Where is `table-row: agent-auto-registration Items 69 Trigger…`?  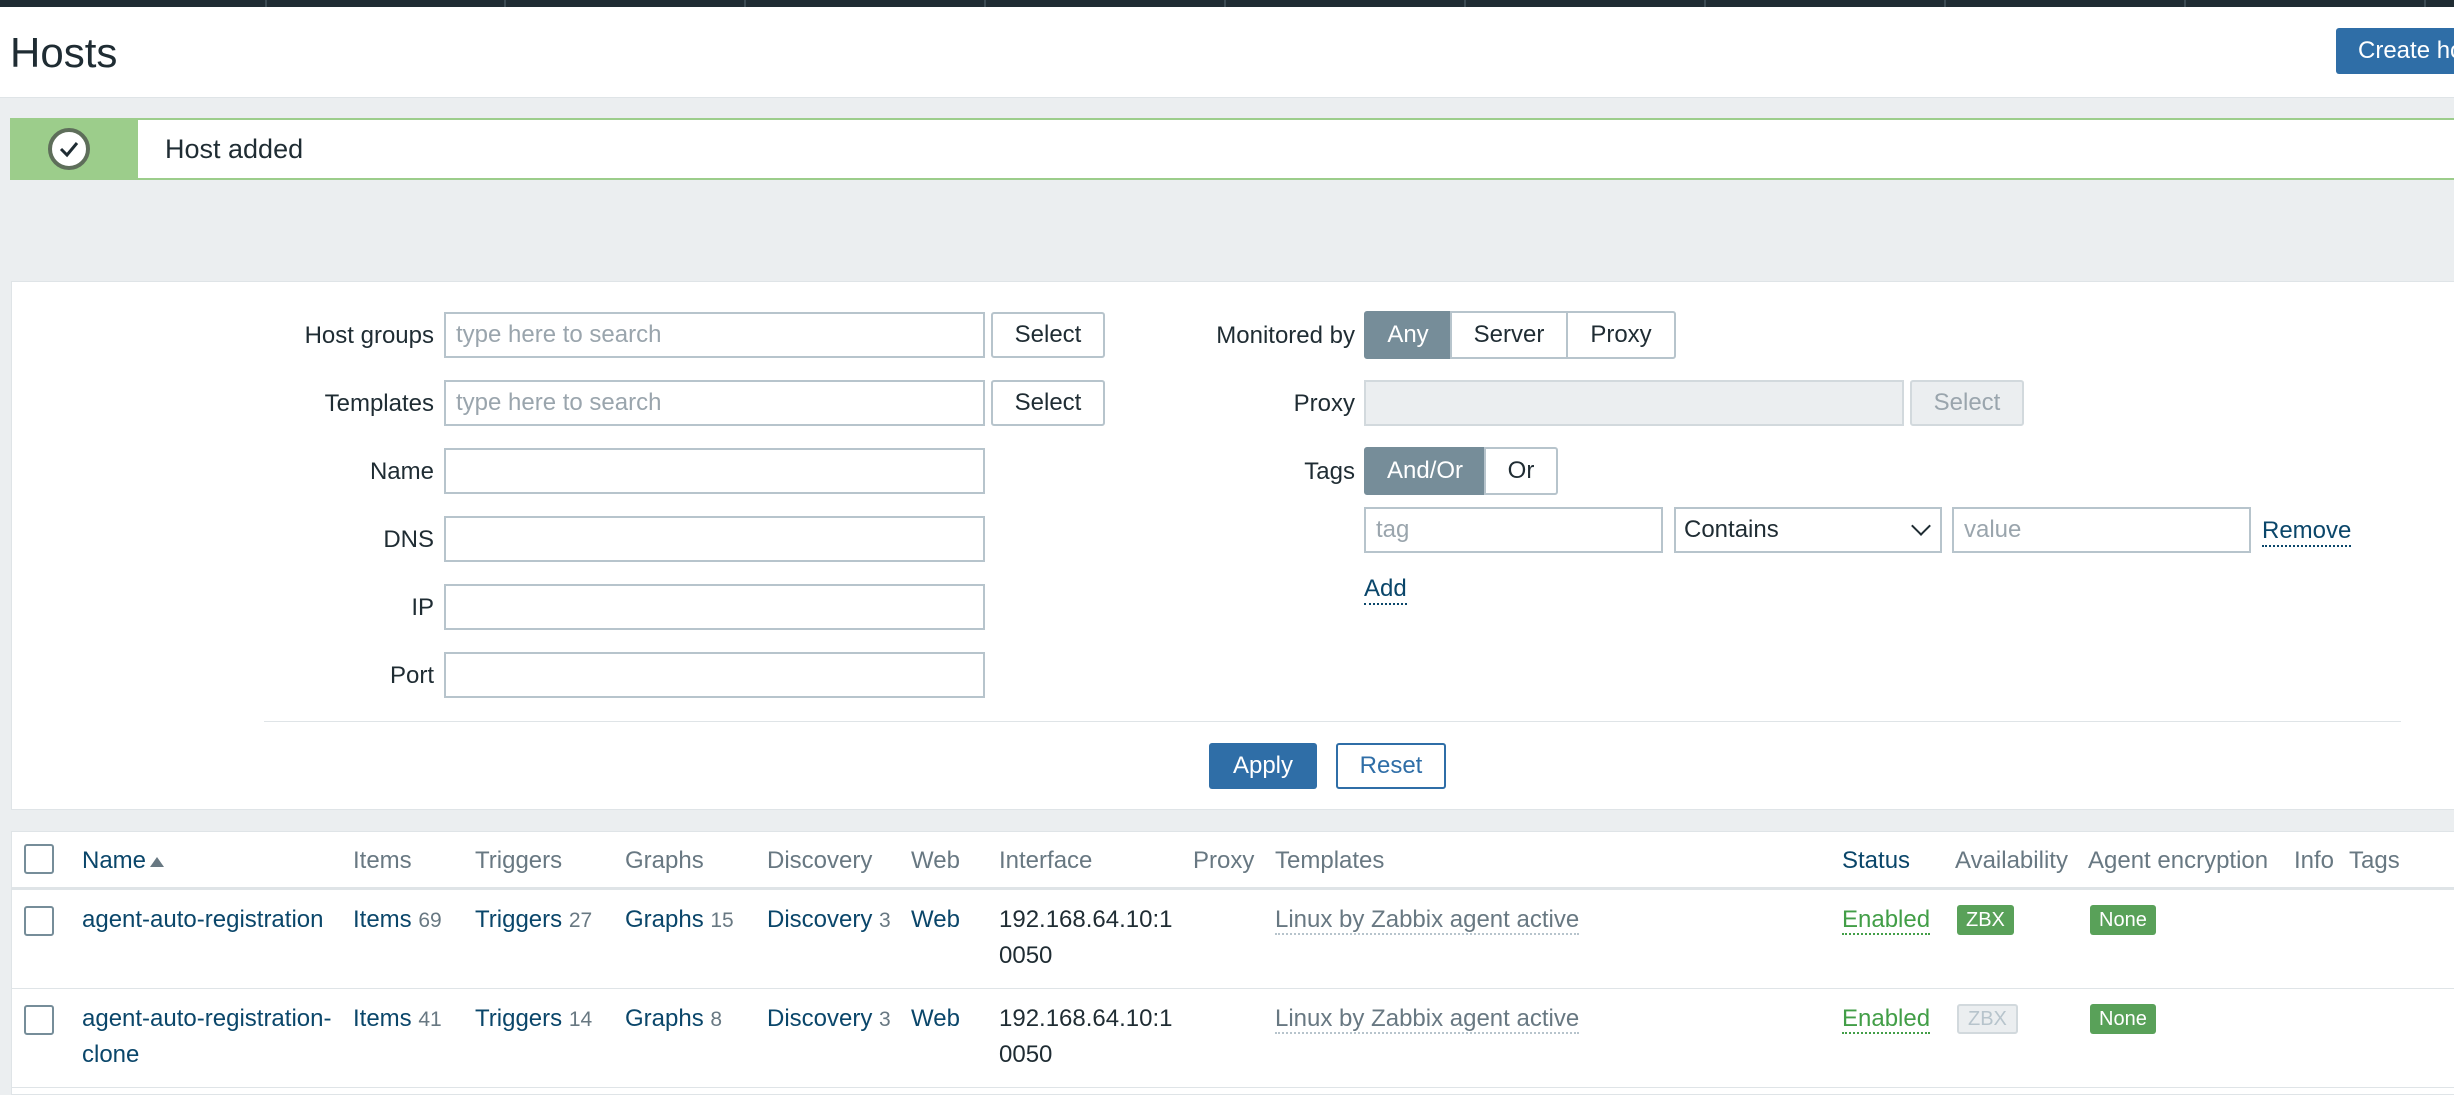 table-row: agent-auto-registration Items 69 Trigger… is located at coordinates (1233, 939).